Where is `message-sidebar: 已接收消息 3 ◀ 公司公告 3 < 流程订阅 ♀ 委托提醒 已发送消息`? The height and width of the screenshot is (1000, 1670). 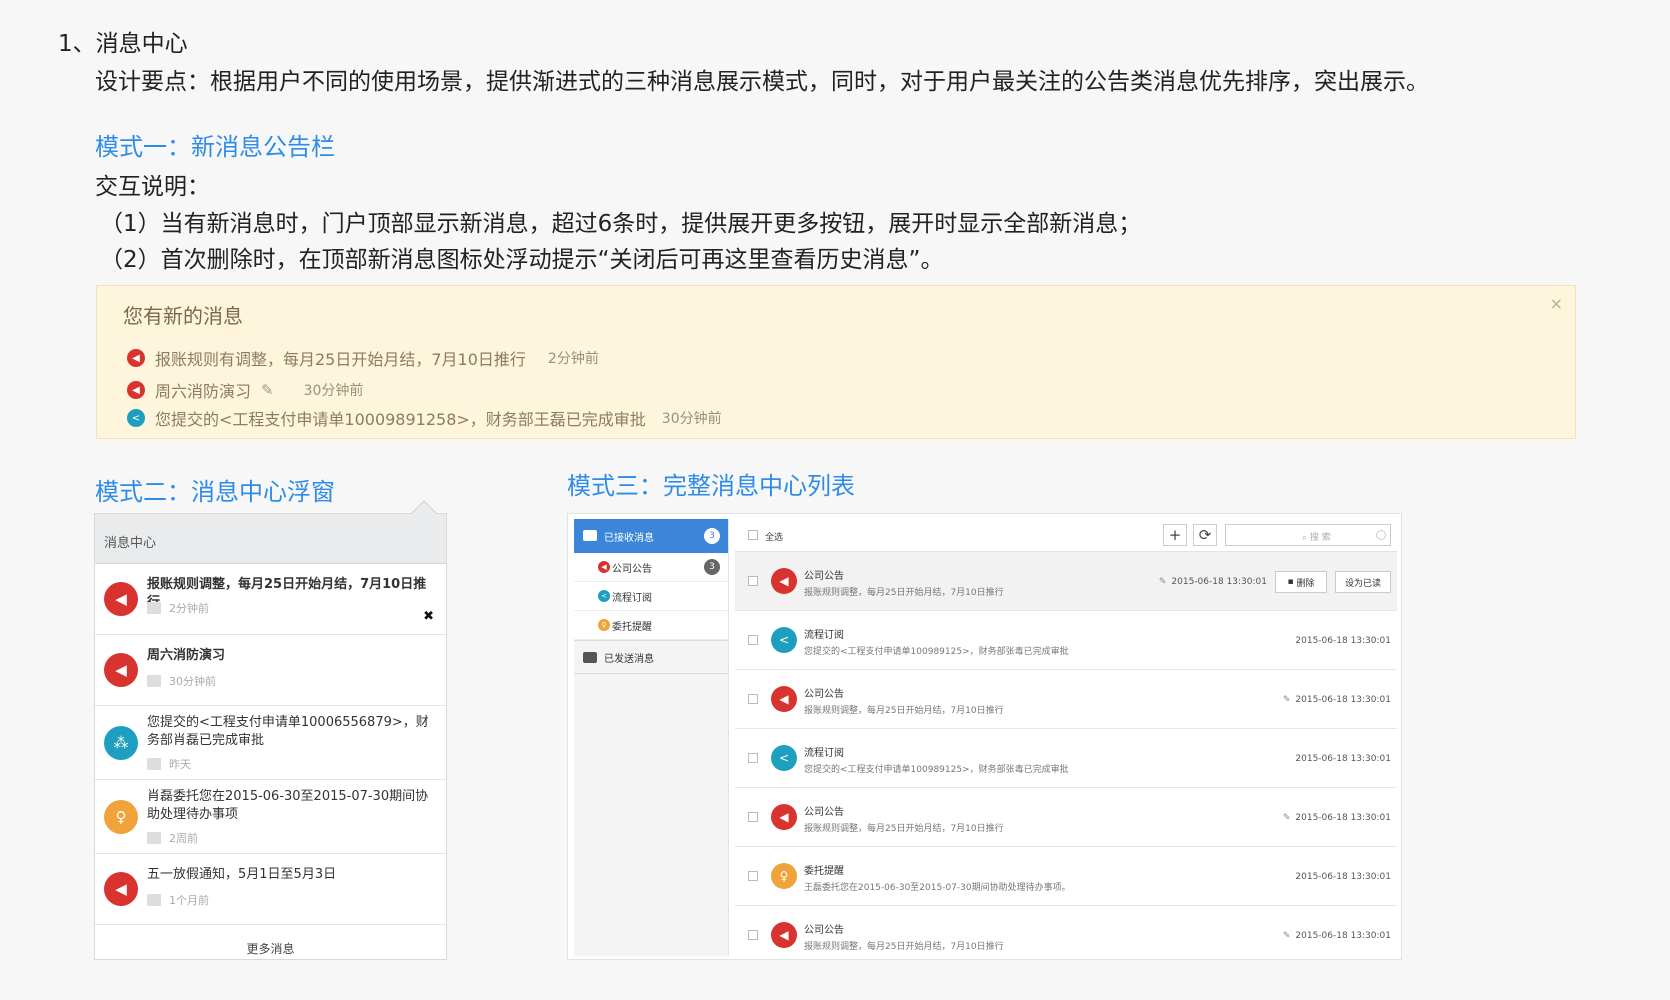
message-sidebar: 已接收消息 3 ◀ 公司公告 3 < 流程订阅 ♀ 委托提醒 已发送消息 is located at coordinates (651, 737).